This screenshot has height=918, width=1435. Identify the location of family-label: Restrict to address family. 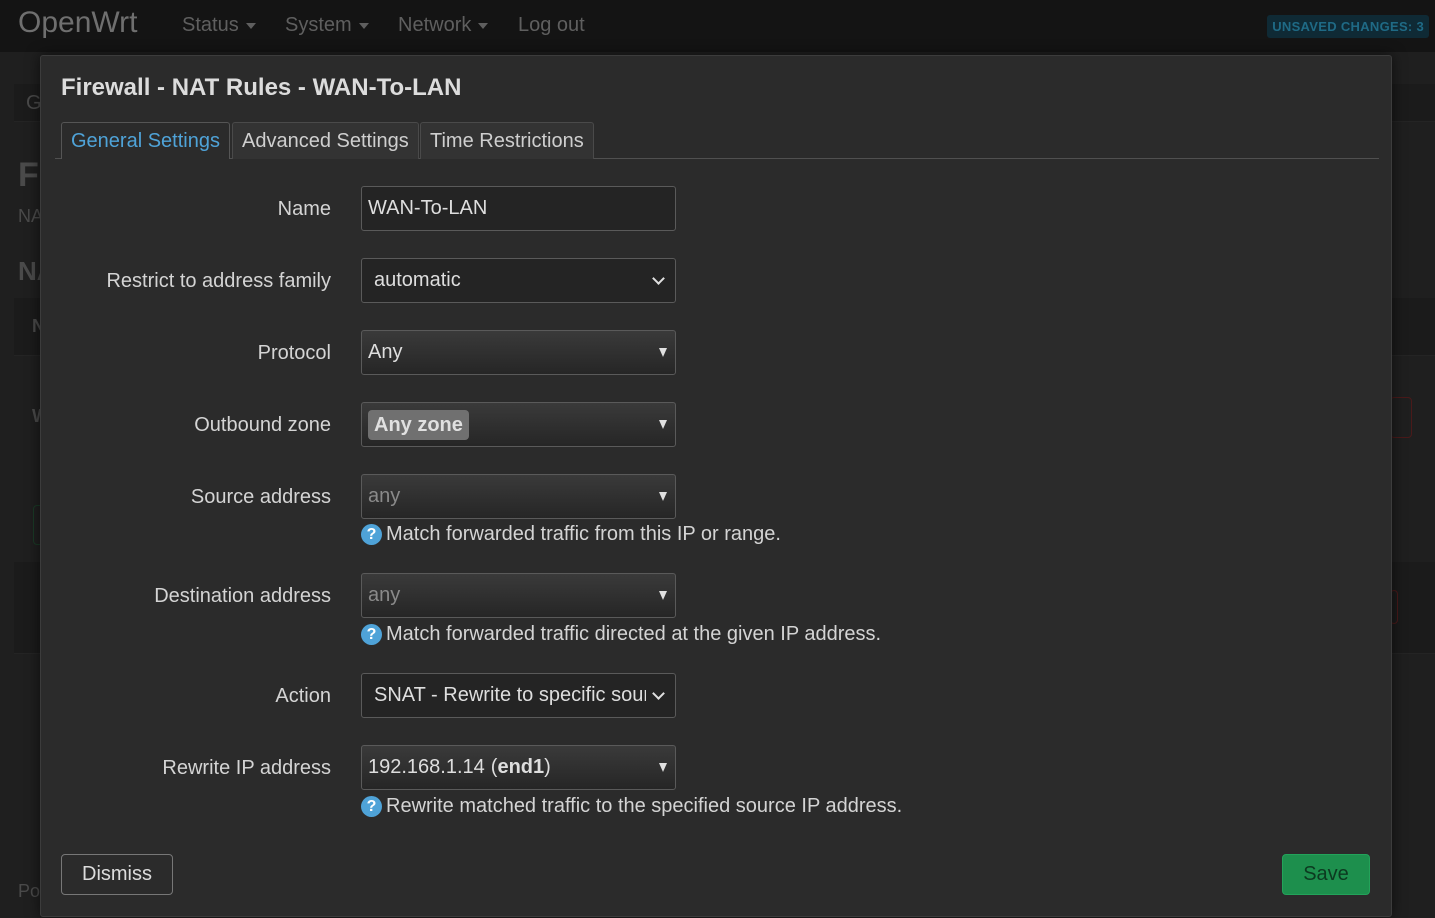
(218, 281).